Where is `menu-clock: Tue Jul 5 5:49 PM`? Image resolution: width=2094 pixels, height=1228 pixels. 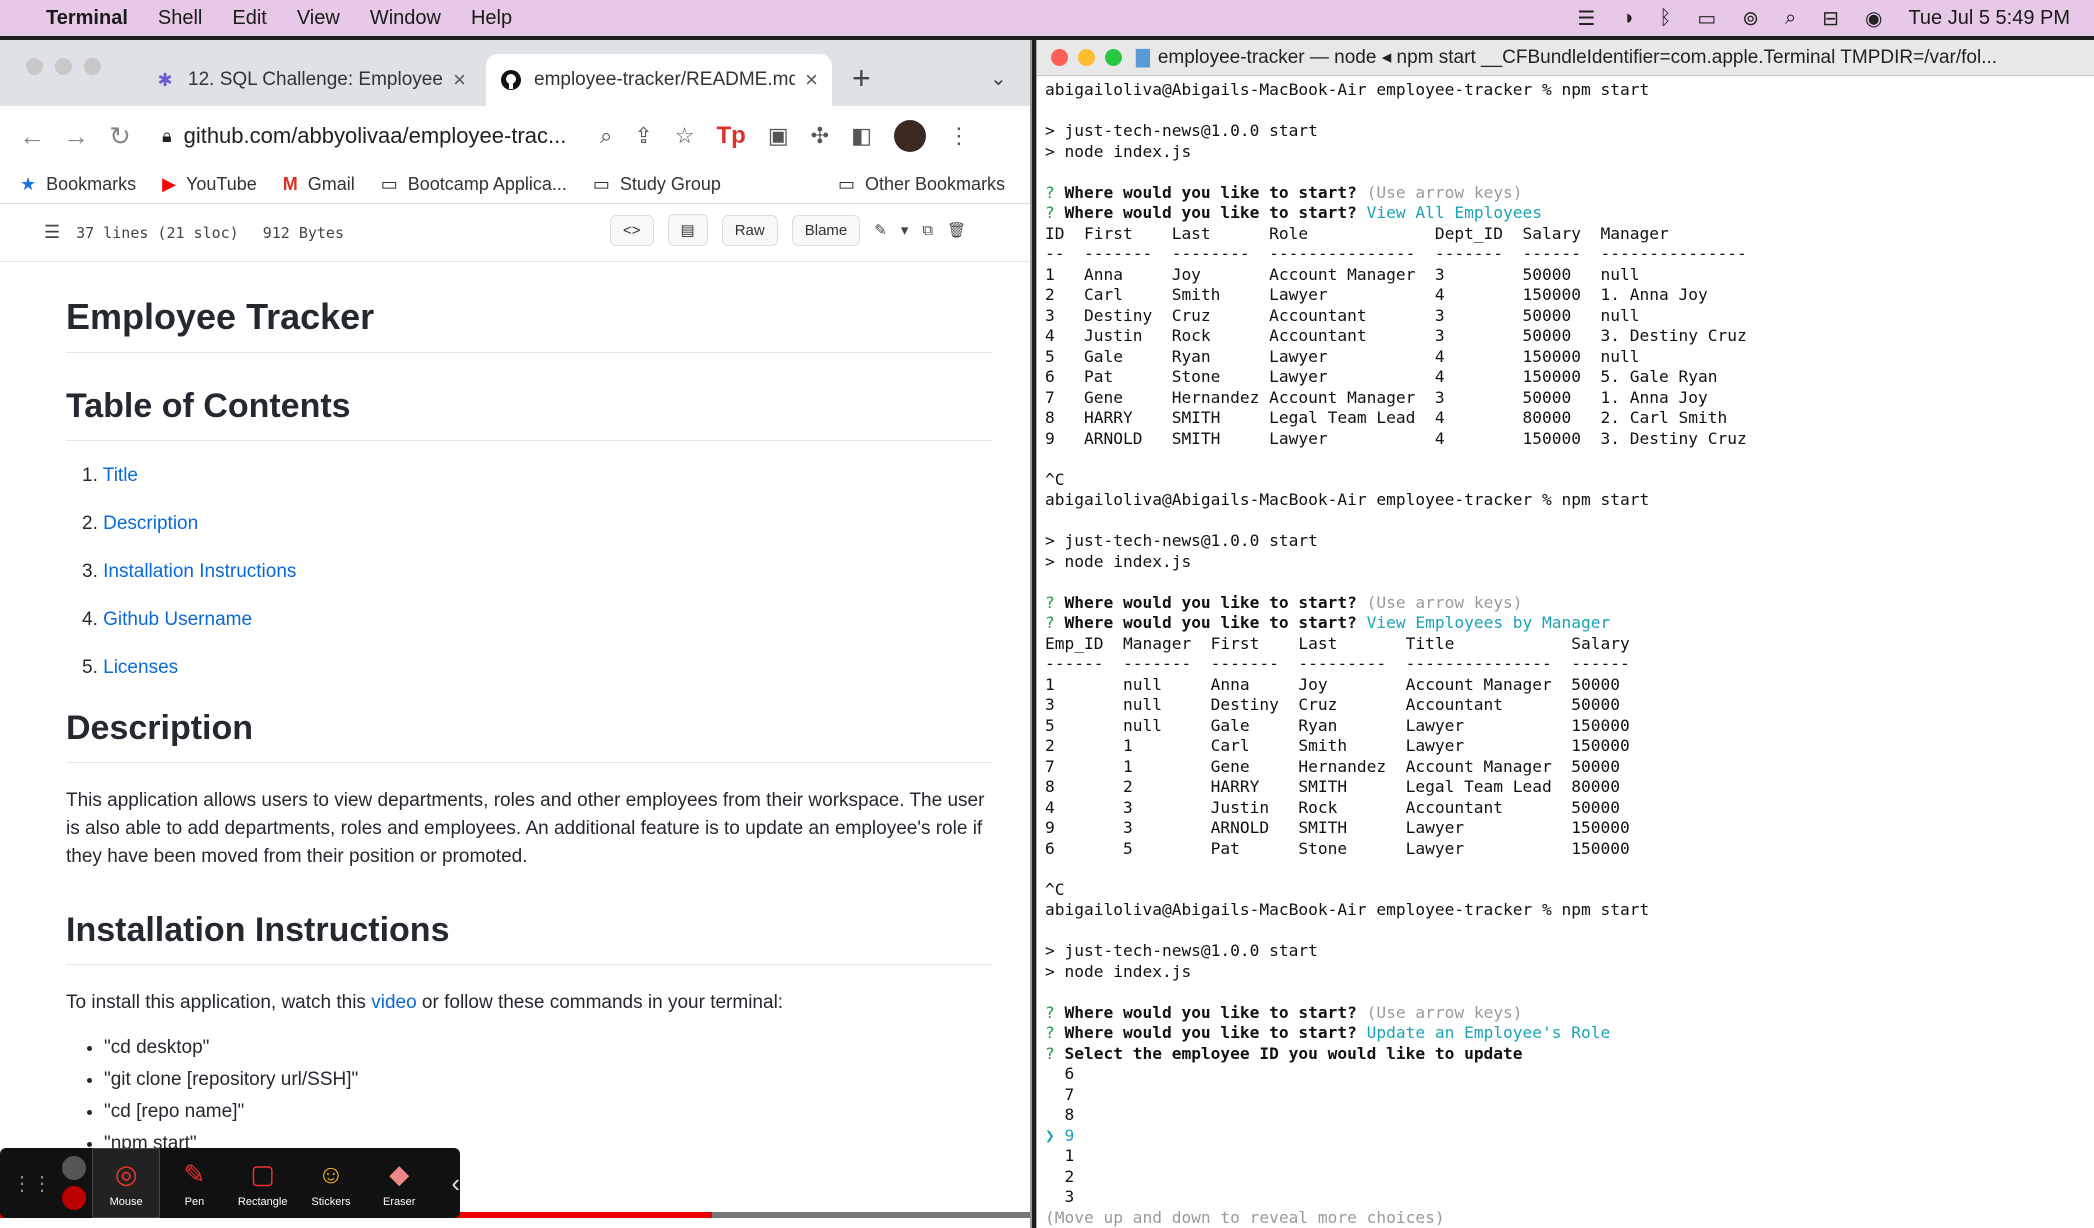
menu-clock: Tue Jul 5 5:49 PM is located at coordinates (1989, 18).